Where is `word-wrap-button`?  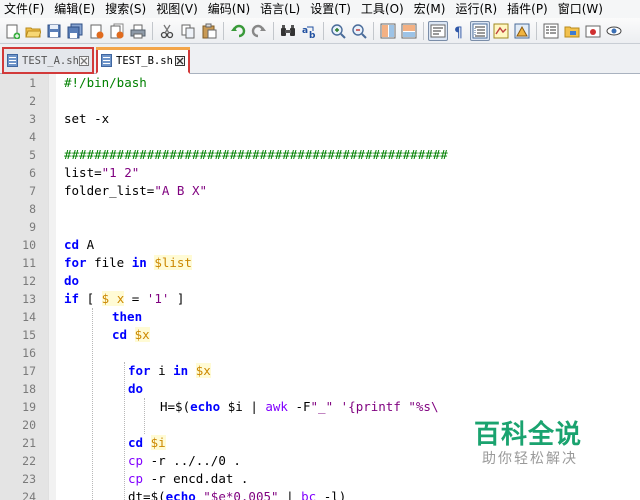
word-wrap-button is located at coordinates (438, 30).